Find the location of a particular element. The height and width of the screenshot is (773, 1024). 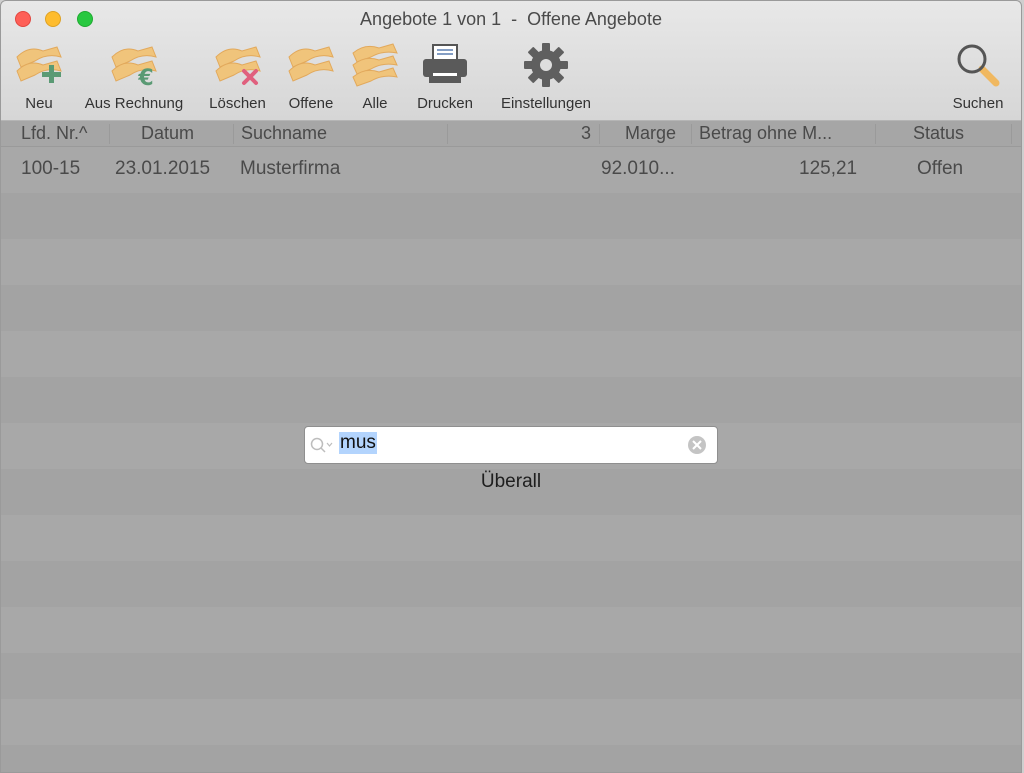

toolbar-search-button: Suchen is located at coordinates (978, 79).